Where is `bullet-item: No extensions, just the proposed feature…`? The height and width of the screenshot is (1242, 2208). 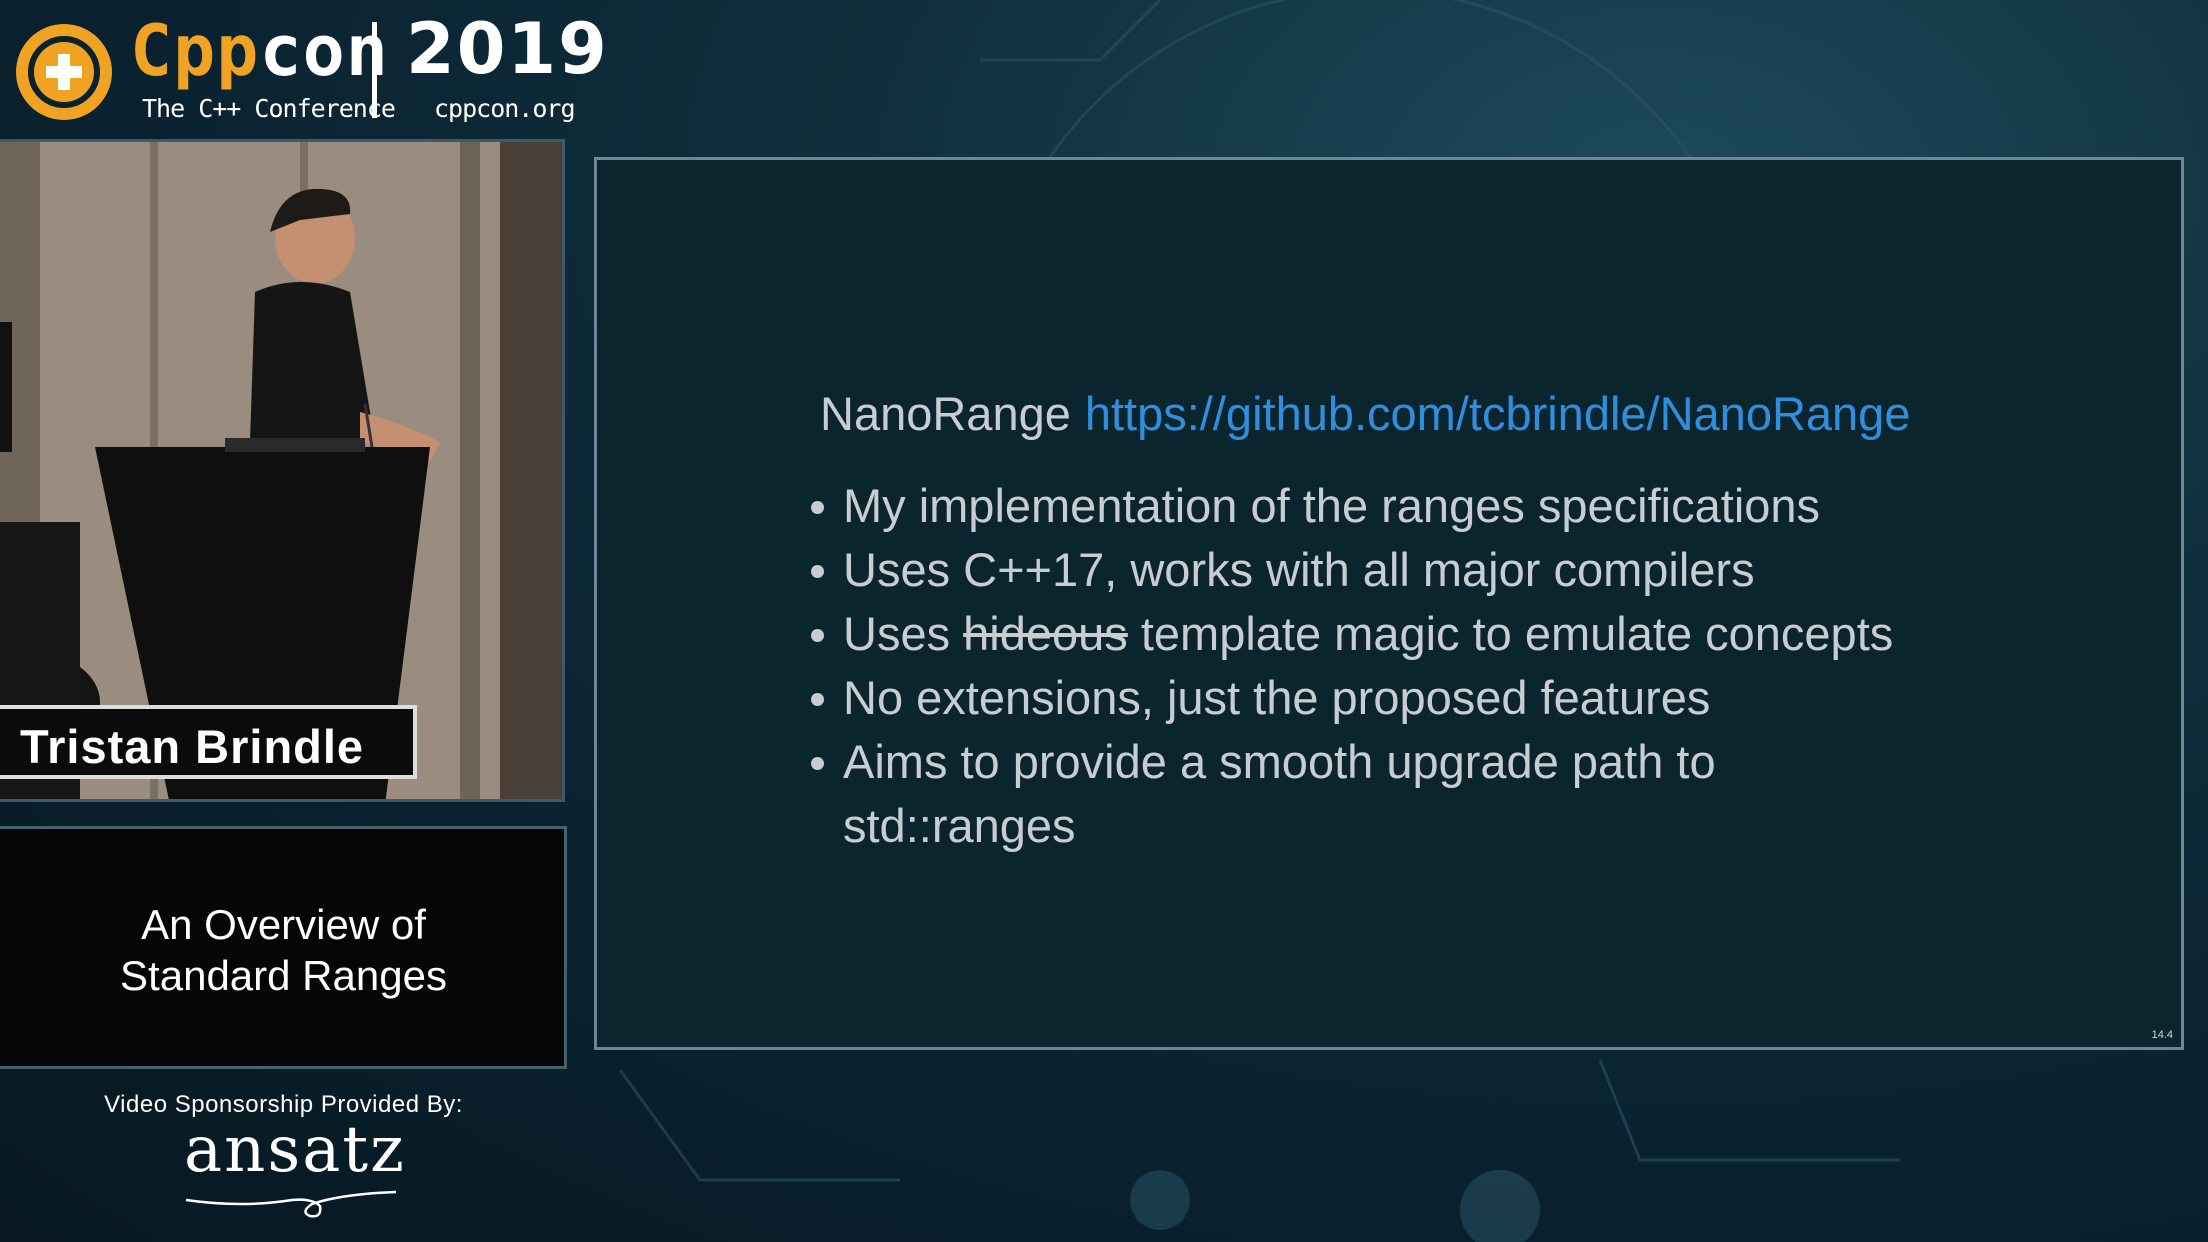
bullet-item: No extensions, just the proposed feature… is located at coordinates (1349, 698).